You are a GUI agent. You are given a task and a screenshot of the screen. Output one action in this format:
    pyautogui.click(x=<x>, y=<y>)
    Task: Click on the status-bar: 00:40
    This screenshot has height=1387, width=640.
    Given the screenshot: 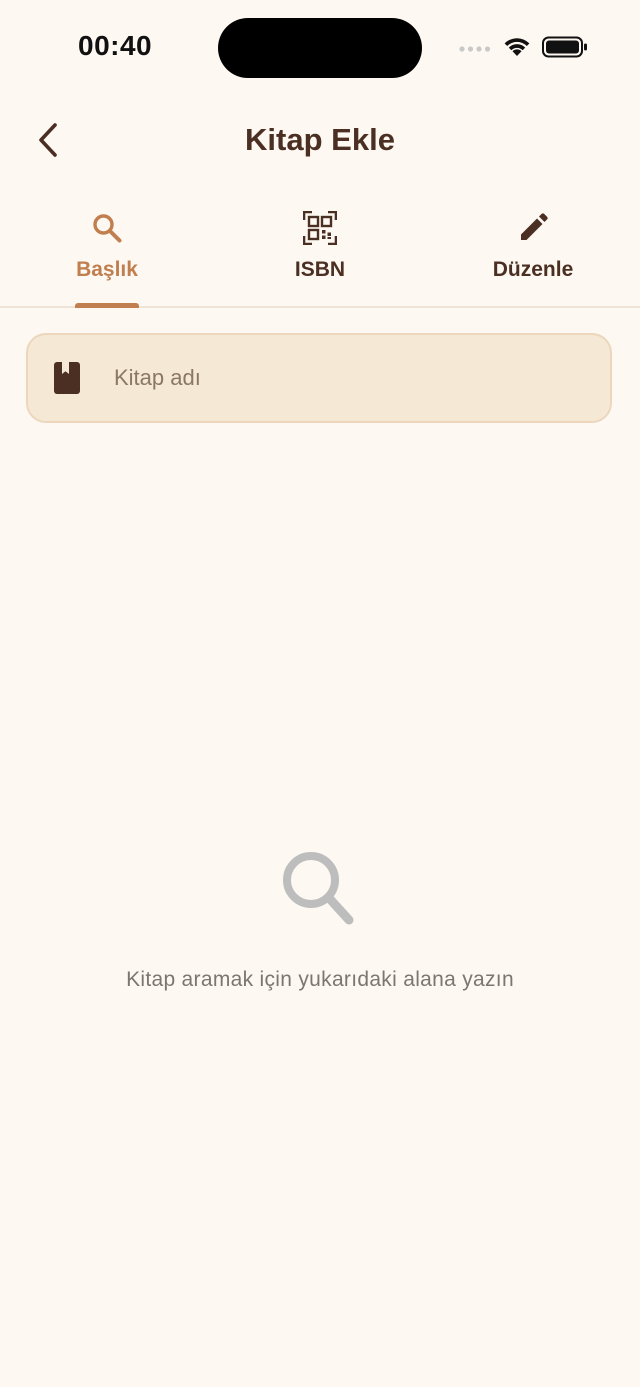 What is the action you would take?
    pyautogui.click(x=320, y=48)
    